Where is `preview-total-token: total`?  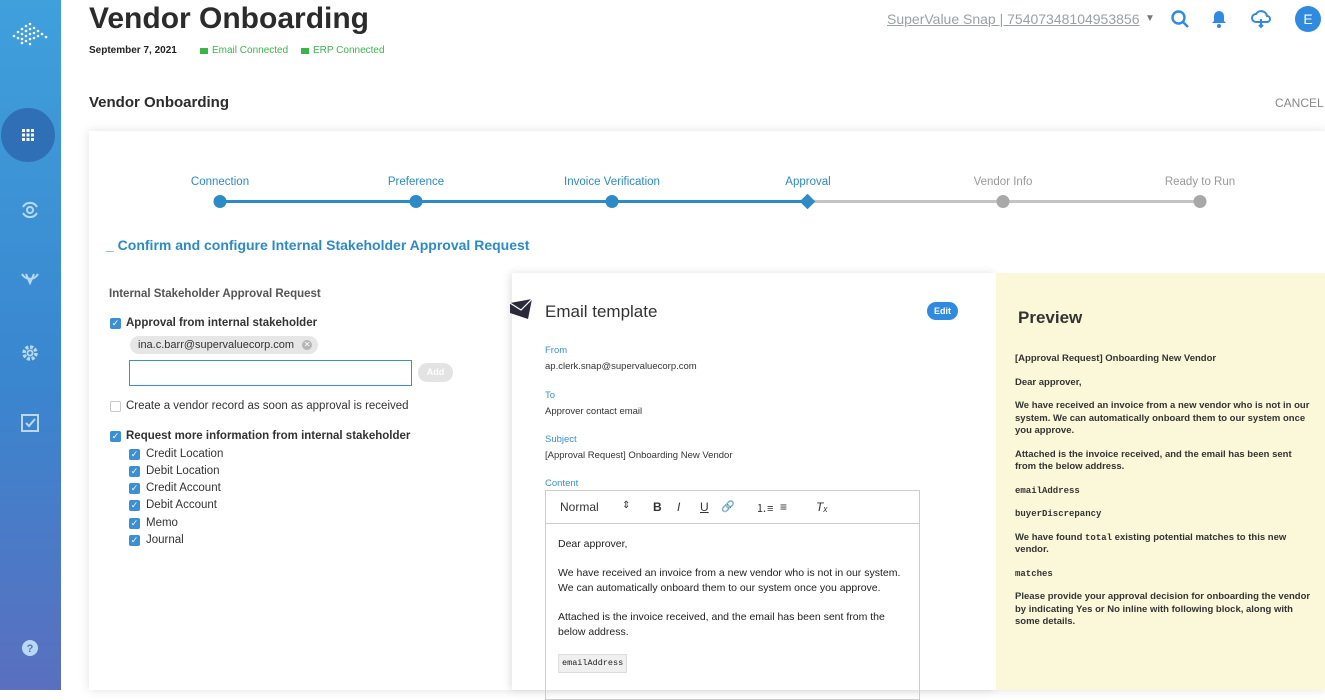
preview-total-token: total is located at coordinates (1099, 537).